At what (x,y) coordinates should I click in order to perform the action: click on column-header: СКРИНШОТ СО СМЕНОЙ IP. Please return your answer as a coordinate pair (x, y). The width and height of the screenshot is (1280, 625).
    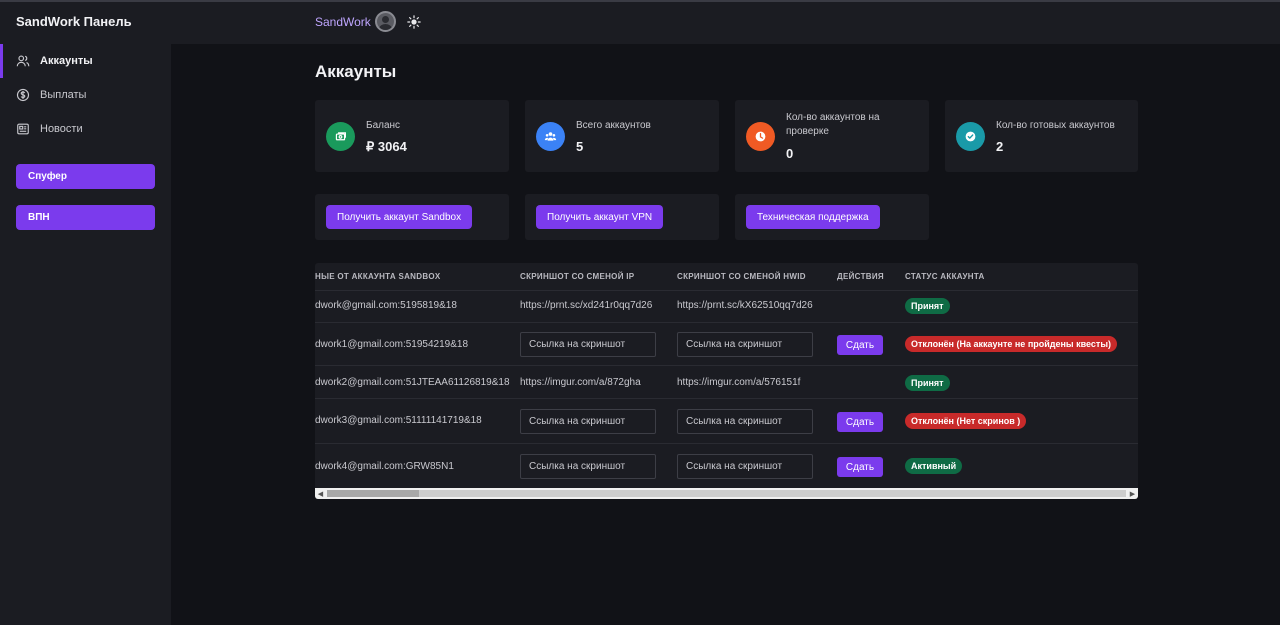
    Looking at the image, I should click on (577, 276).